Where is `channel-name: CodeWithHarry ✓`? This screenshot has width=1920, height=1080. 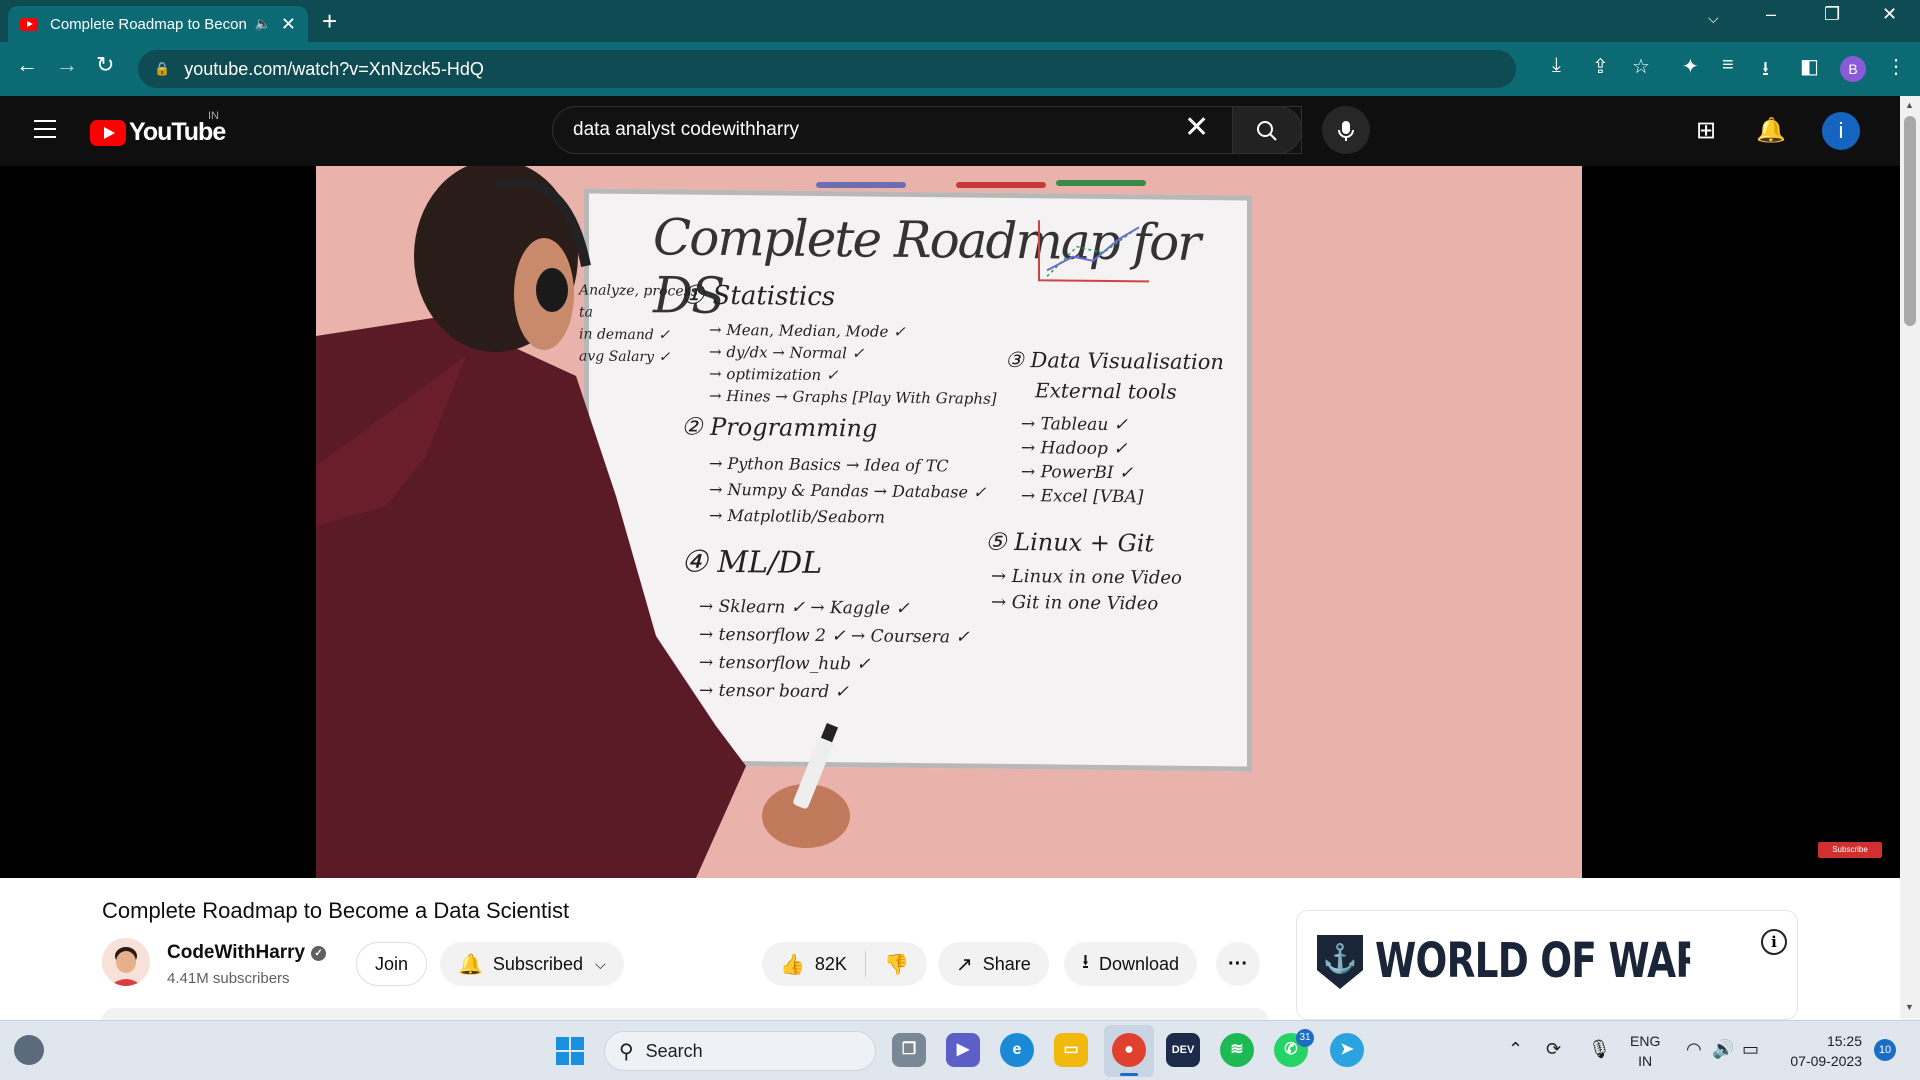 channel-name: CodeWithHarry ✓ is located at coordinates (247, 953).